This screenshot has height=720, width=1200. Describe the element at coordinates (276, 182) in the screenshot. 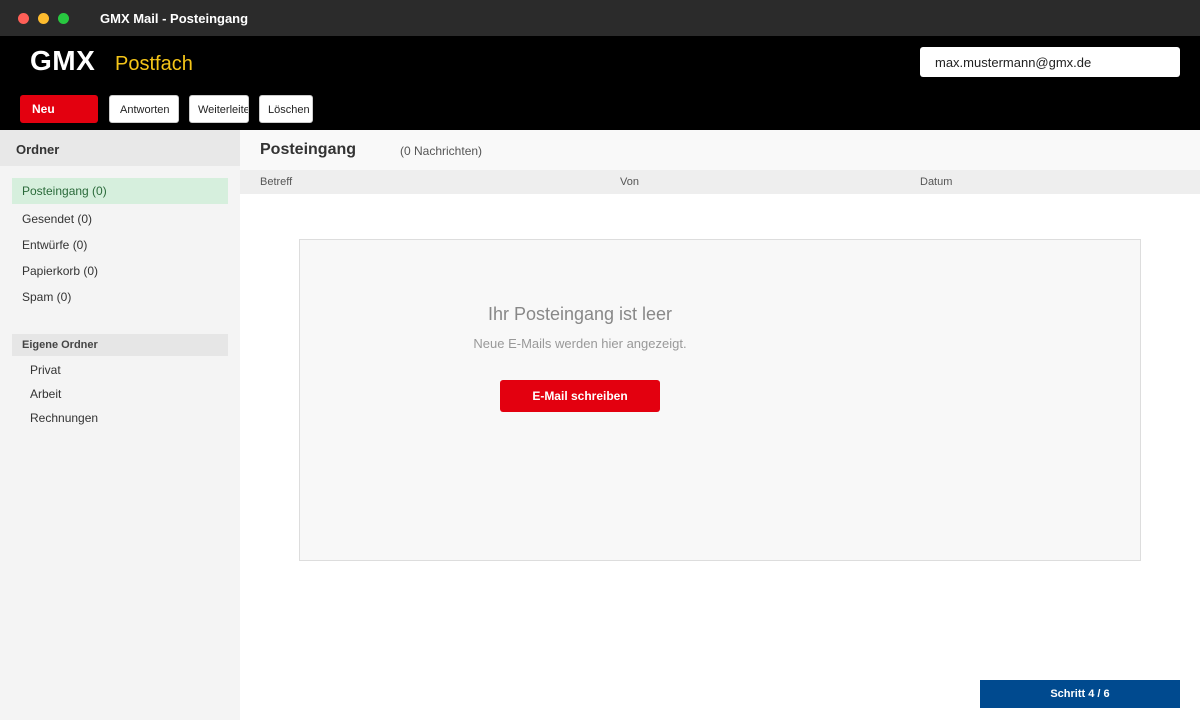

I see `column-subject: Betreff` at that location.